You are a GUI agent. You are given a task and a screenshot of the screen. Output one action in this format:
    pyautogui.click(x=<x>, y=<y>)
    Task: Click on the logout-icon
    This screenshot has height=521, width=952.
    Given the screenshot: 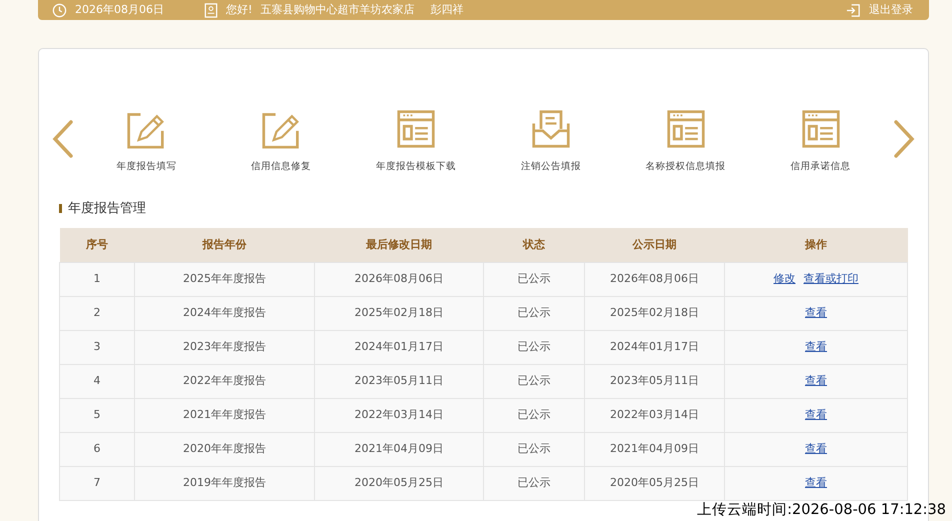 What is the action you would take?
    pyautogui.click(x=853, y=10)
    